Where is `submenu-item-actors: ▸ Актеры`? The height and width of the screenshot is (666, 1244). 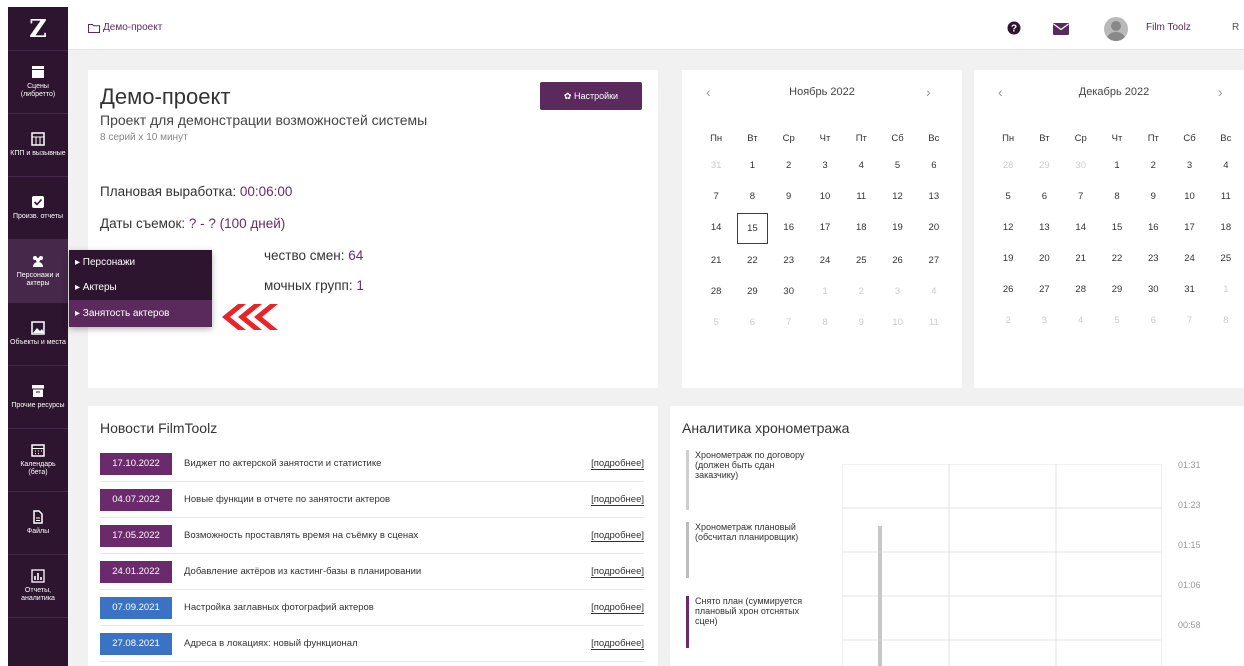
submenu-item-actors: ▸ Актеры is located at coordinates (140, 287).